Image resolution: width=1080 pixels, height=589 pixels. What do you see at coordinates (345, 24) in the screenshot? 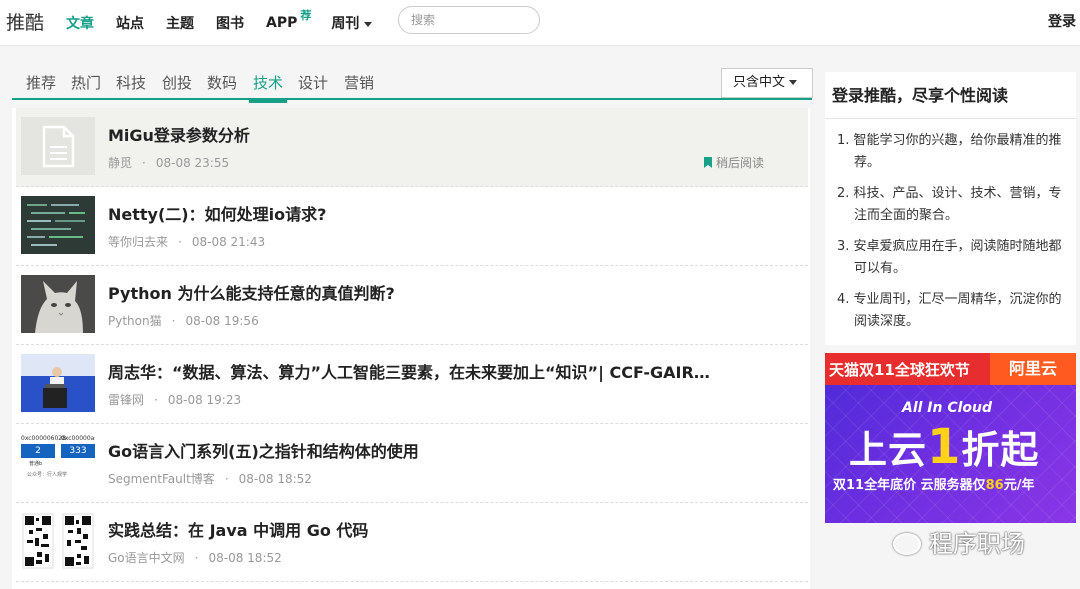
I see `nav-weekly-label: 周刊` at bounding box center [345, 24].